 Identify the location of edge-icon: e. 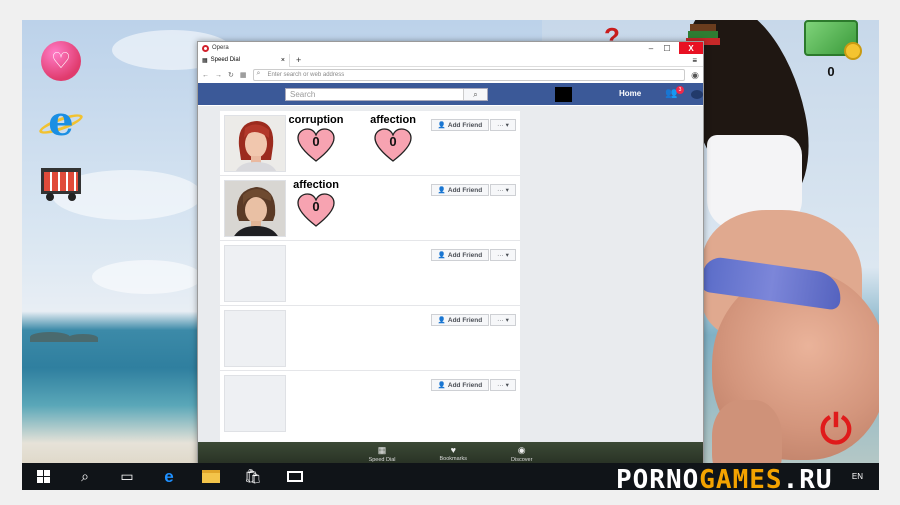
(169, 476).